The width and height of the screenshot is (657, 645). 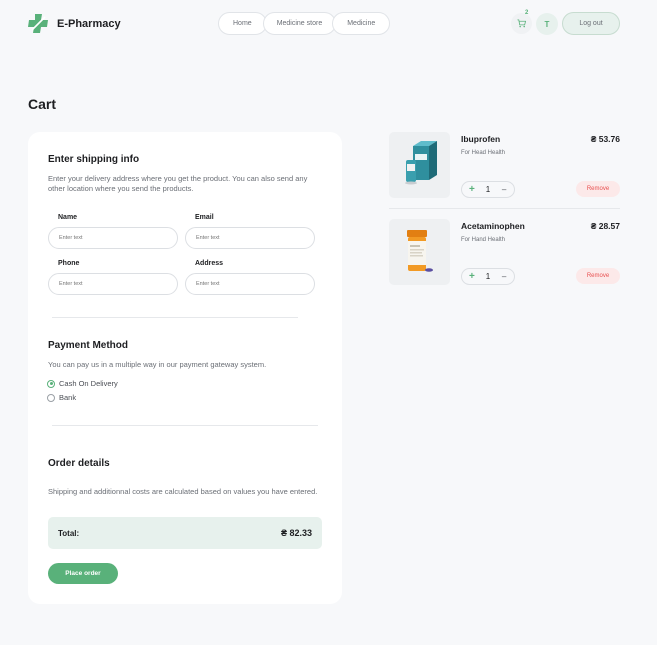 What do you see at coordinates (481, 139) in the screenshot?
I see `product-name: Ibuprofen` at bounding box center [481, 139].